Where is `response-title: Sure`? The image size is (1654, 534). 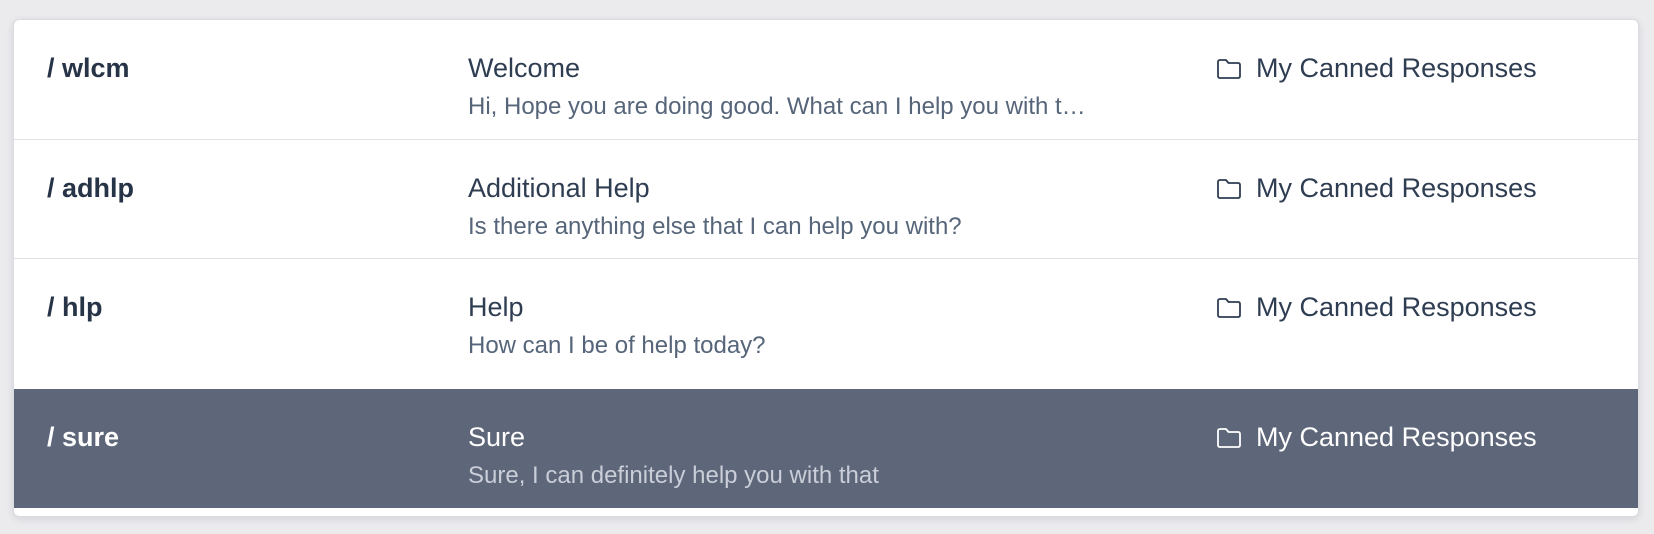 response-title: Sure is located at coordinates (497, 437).